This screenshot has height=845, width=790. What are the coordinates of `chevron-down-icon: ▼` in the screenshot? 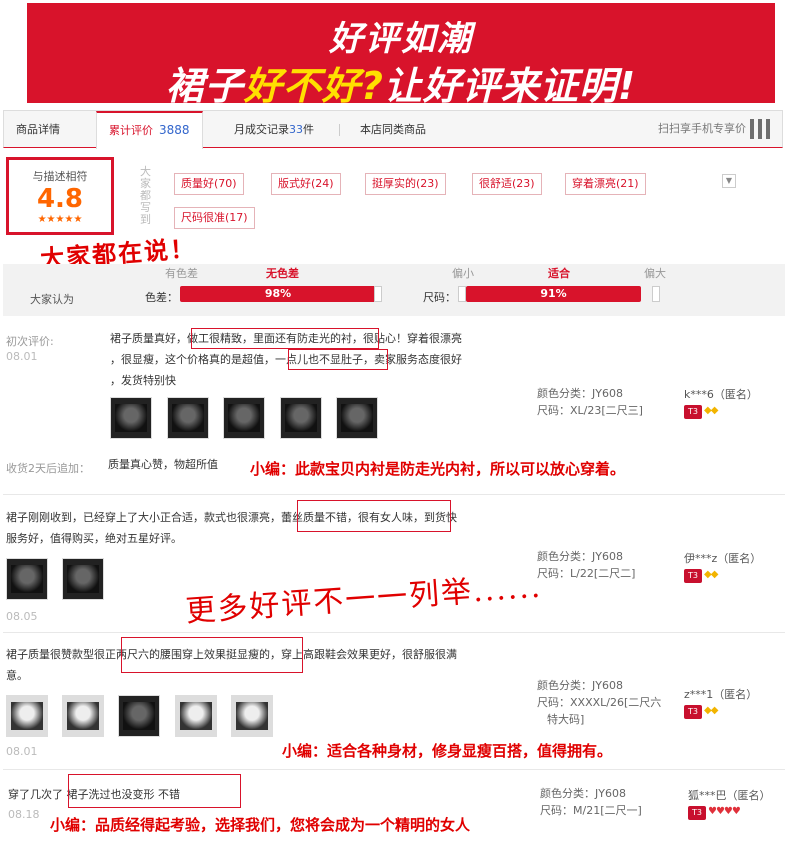 It's located at (729, 181).